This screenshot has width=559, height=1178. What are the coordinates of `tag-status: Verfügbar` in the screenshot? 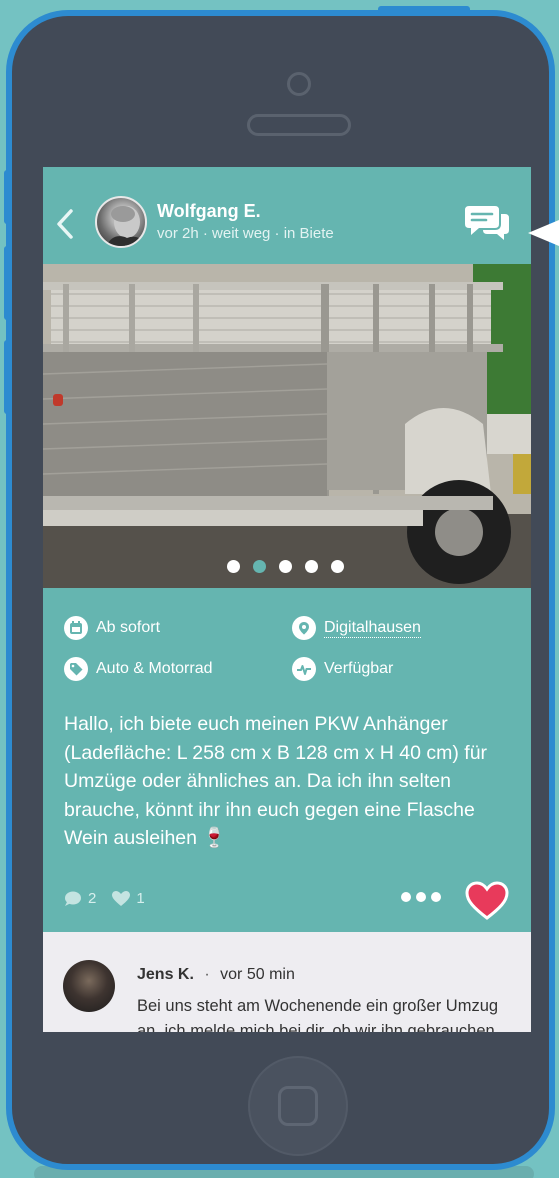 It's located at (342, 669).